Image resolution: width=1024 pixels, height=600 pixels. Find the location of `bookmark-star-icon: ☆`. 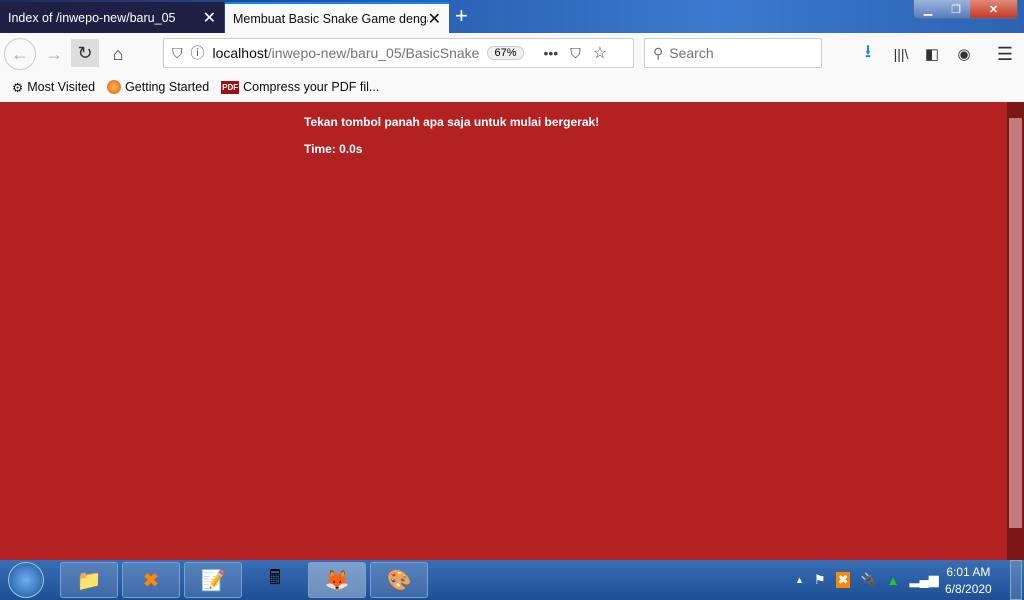

bookmark-star-icon: ☆ is located at coordinates (600, 53).